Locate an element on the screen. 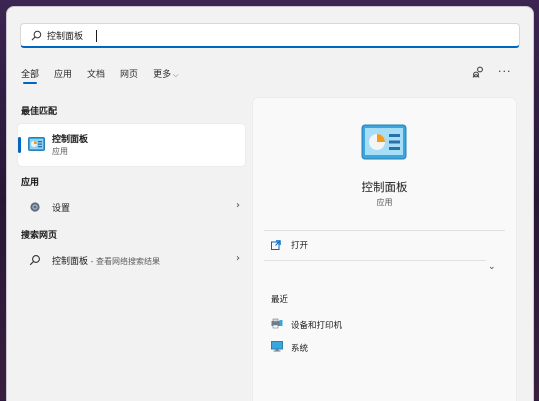  search-box is located at coordinates (270, 35).